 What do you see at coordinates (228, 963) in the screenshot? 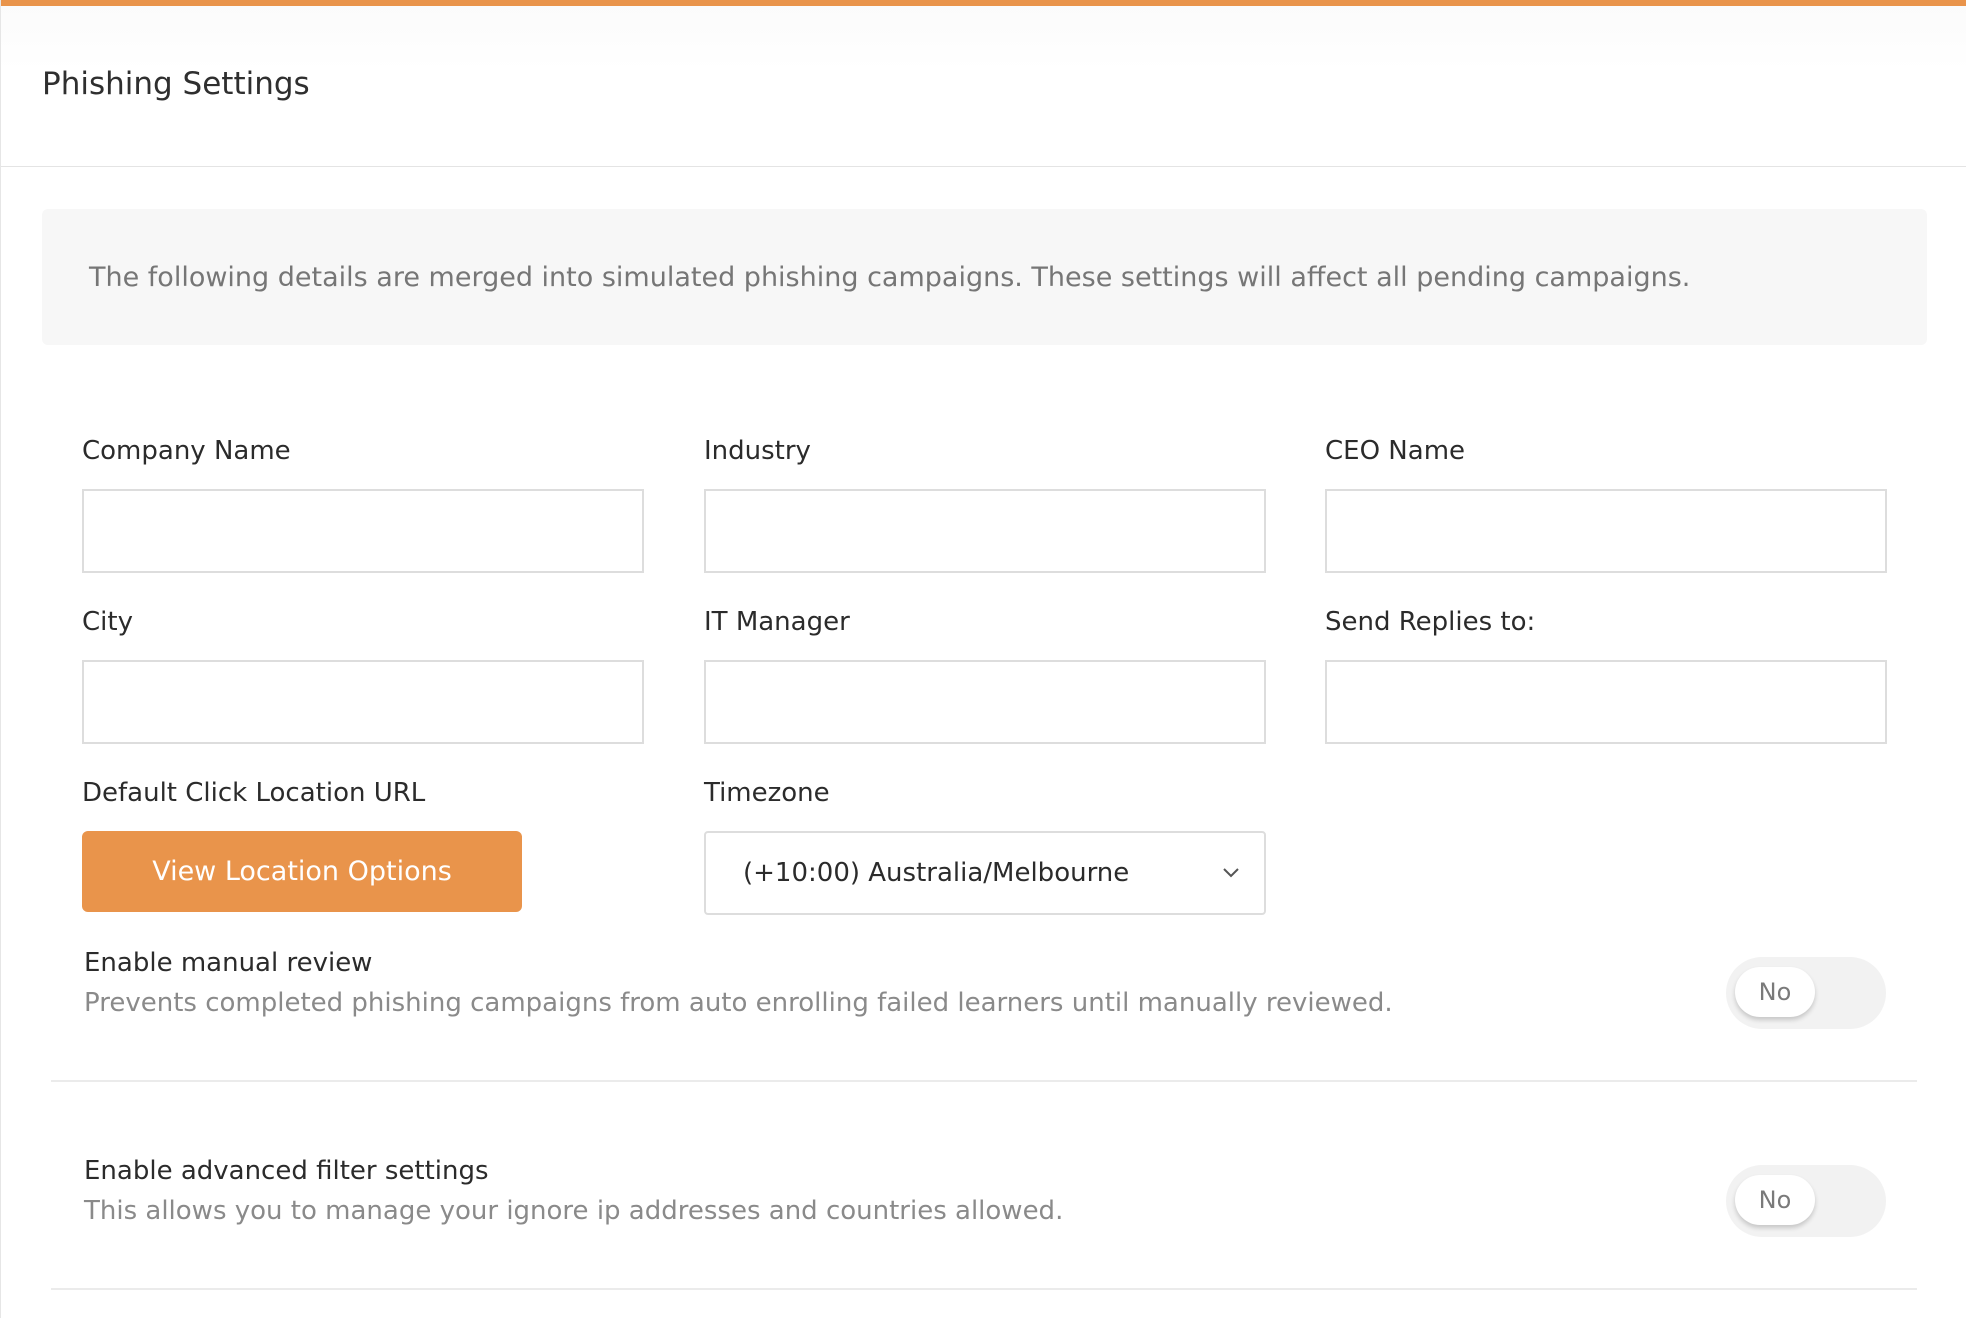
I see `manual-review-title: Enable manual review` at bounding box center [228, 963].